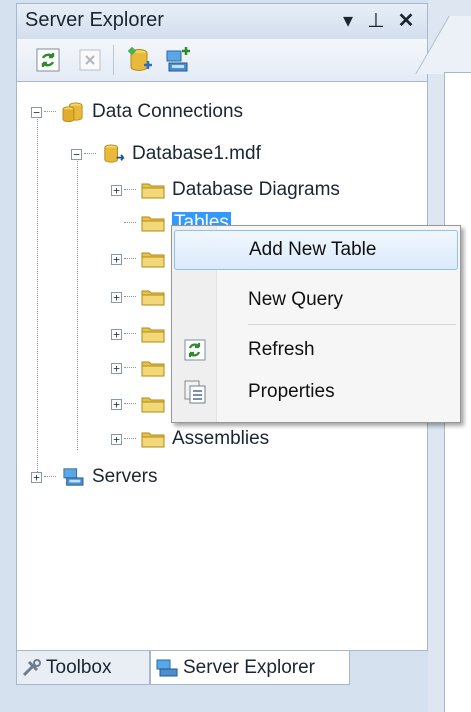  I want to click on tree-node-assemblies: + Assemblies, so click(190, 439).